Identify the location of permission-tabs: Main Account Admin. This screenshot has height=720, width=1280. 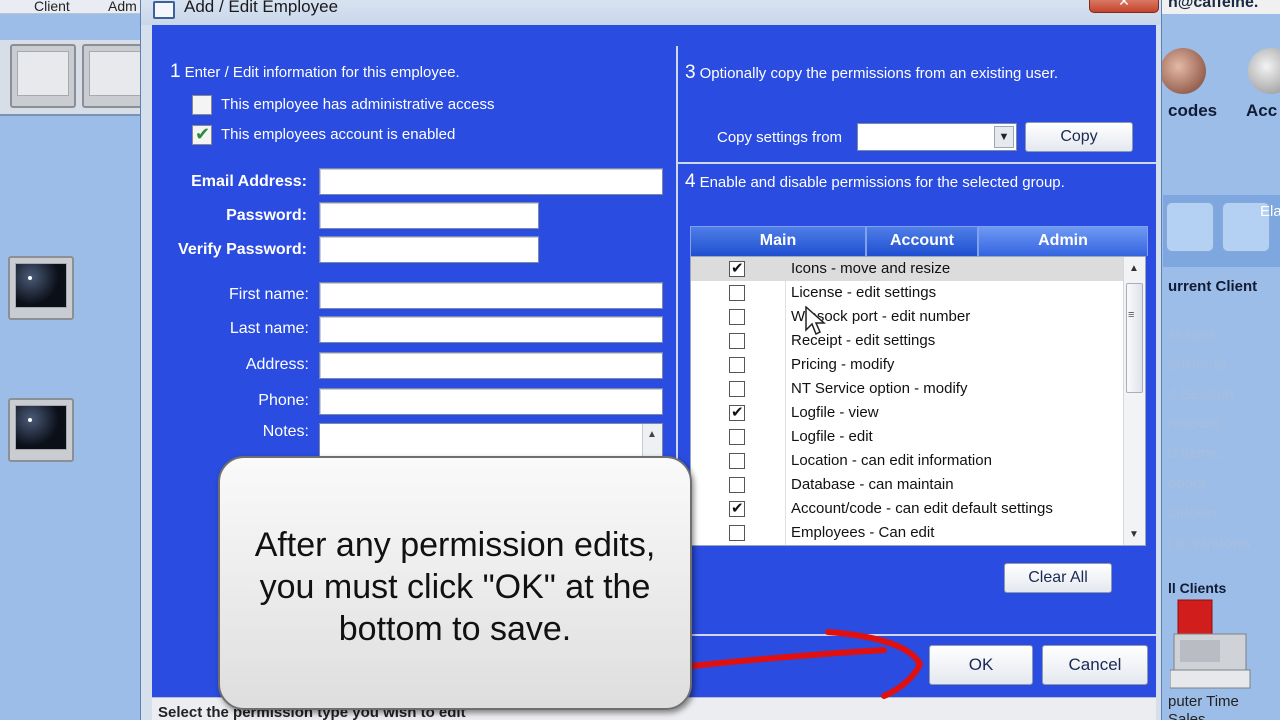
(919, 241).